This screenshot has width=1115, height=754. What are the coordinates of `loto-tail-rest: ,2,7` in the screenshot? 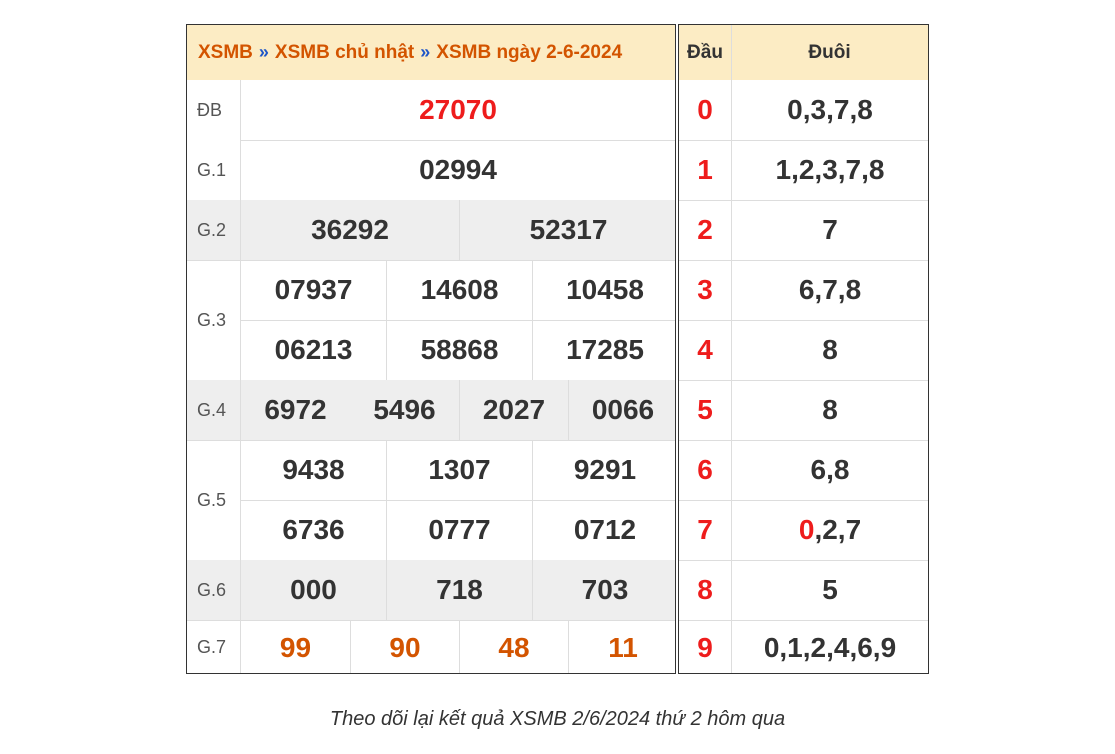 It's located at (838, 529).